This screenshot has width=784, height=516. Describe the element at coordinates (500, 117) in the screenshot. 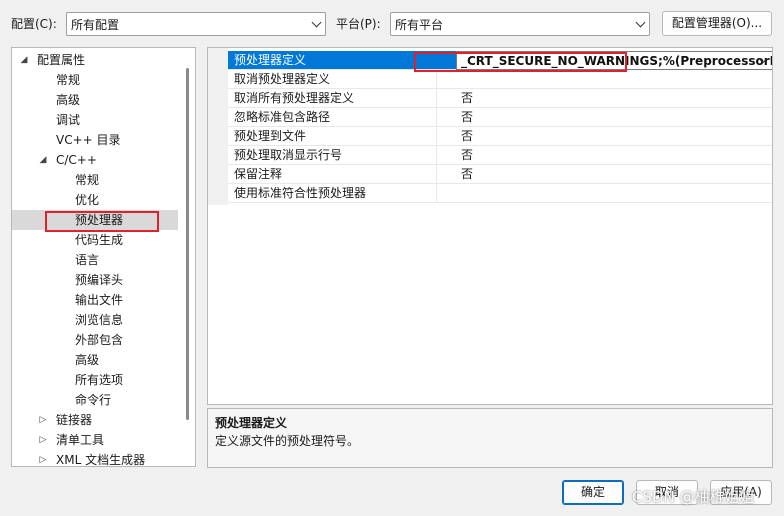

I see `property-row: 忽略标准包含路径 否` at that location.